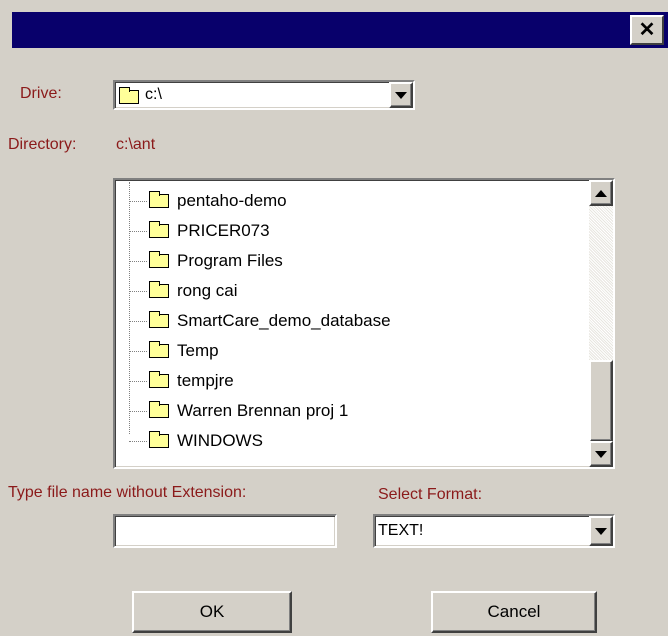 This screenshot has width=668, height=636. What do you see at coordinates (174, 351) in the screenshot?
I see `list-item: Temp` at bounding box center [174, 351].